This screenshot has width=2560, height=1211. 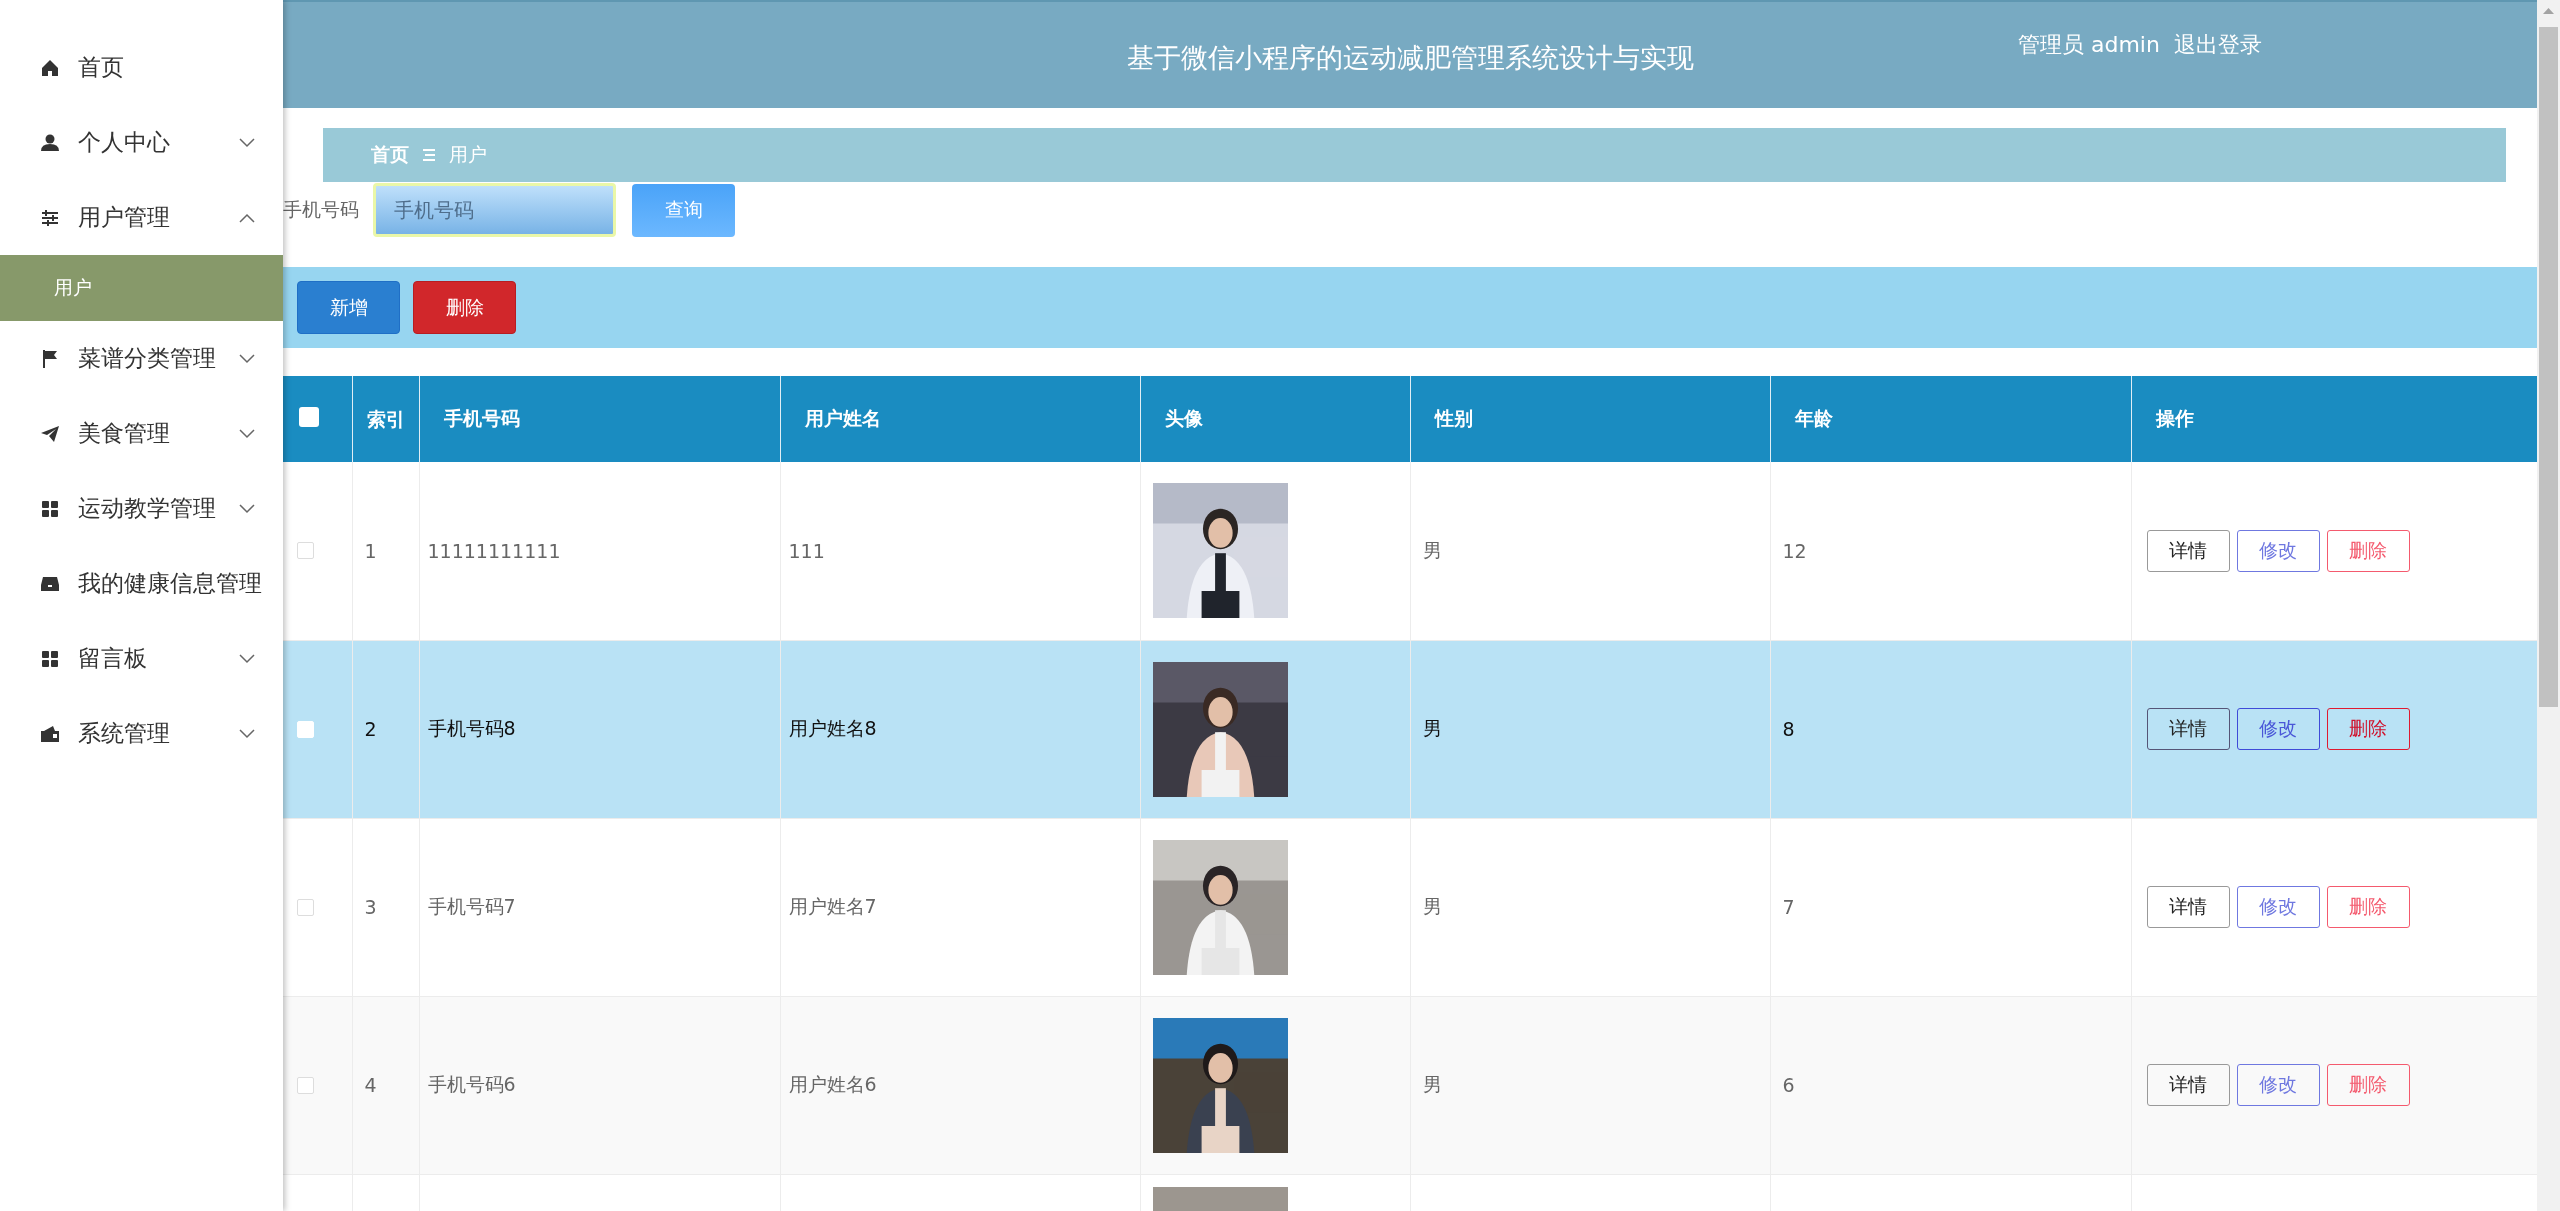 What do you see at coordinates (471, 1084) in the screenshot?
I see `table-cell: 手机号码6` at bounding box center [471, 1084].